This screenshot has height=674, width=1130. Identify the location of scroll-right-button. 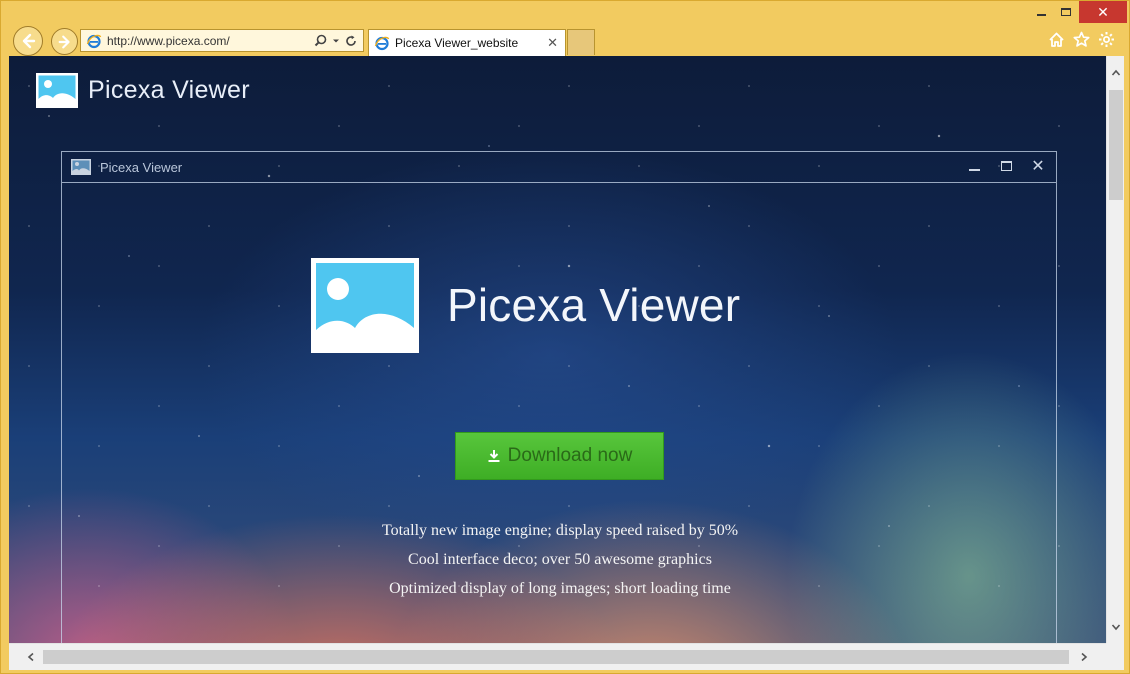
(1084, 657).